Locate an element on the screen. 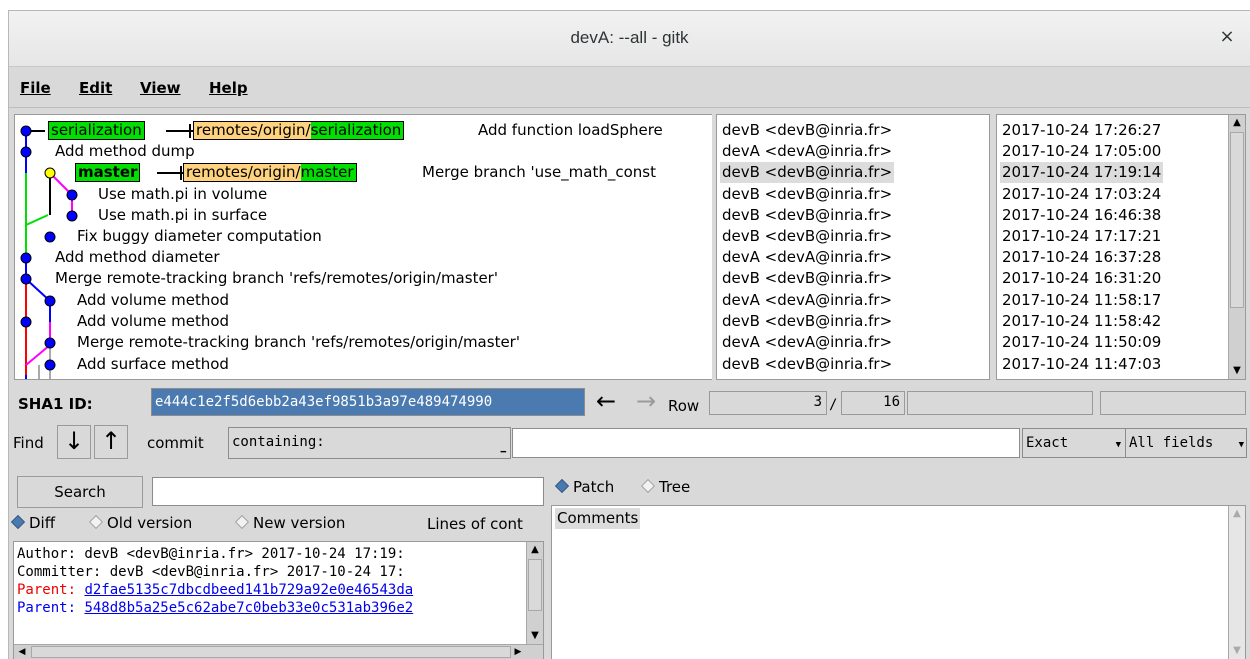  forward-arrow-icon: → is located at coordinates (646, 403).